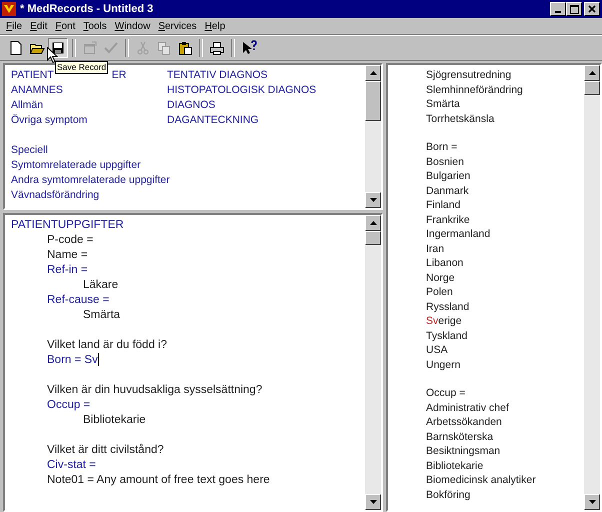 This screenshot has width=602, height=512. What do you see at coordinates (505, 437) in the screenshot?
I see `choice-item: Barnsköterska` at bounding box center [505, 437].